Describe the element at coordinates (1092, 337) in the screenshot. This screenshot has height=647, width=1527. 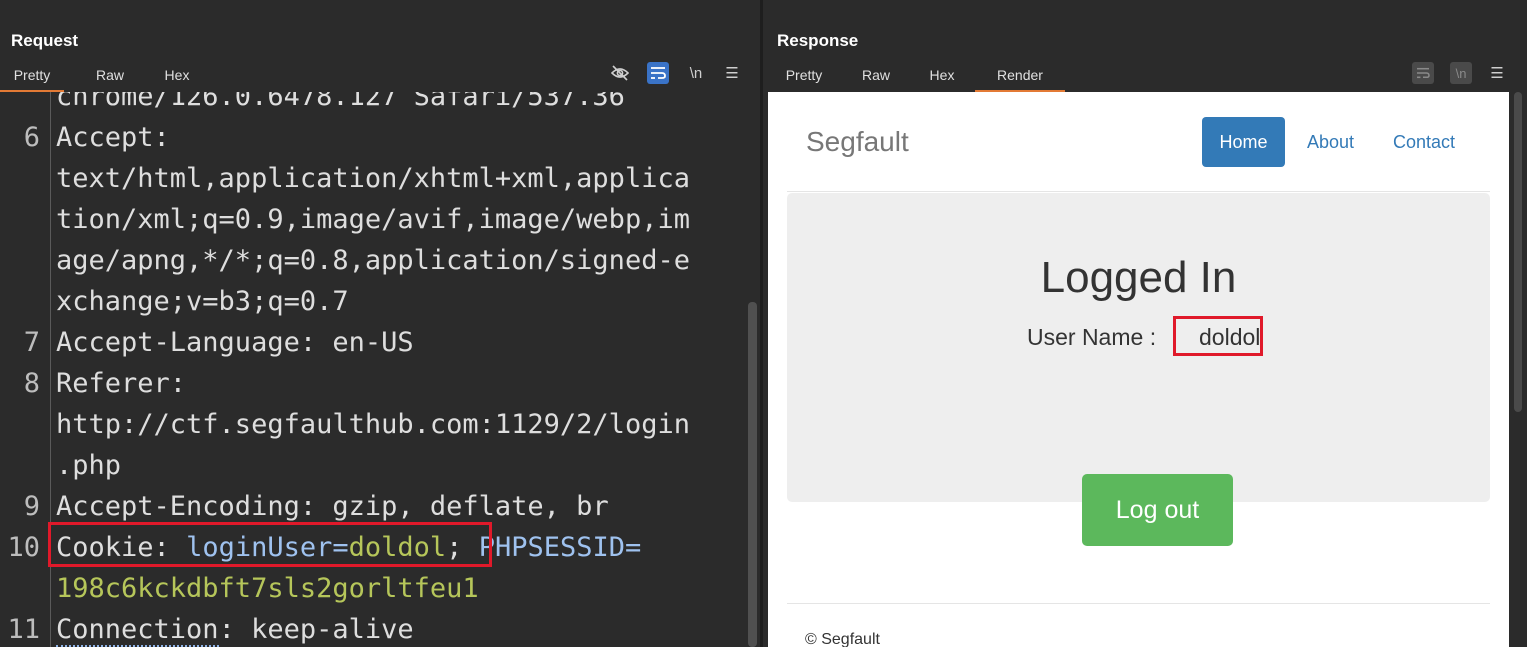
I see `user-name-label: User Name :` at that location.